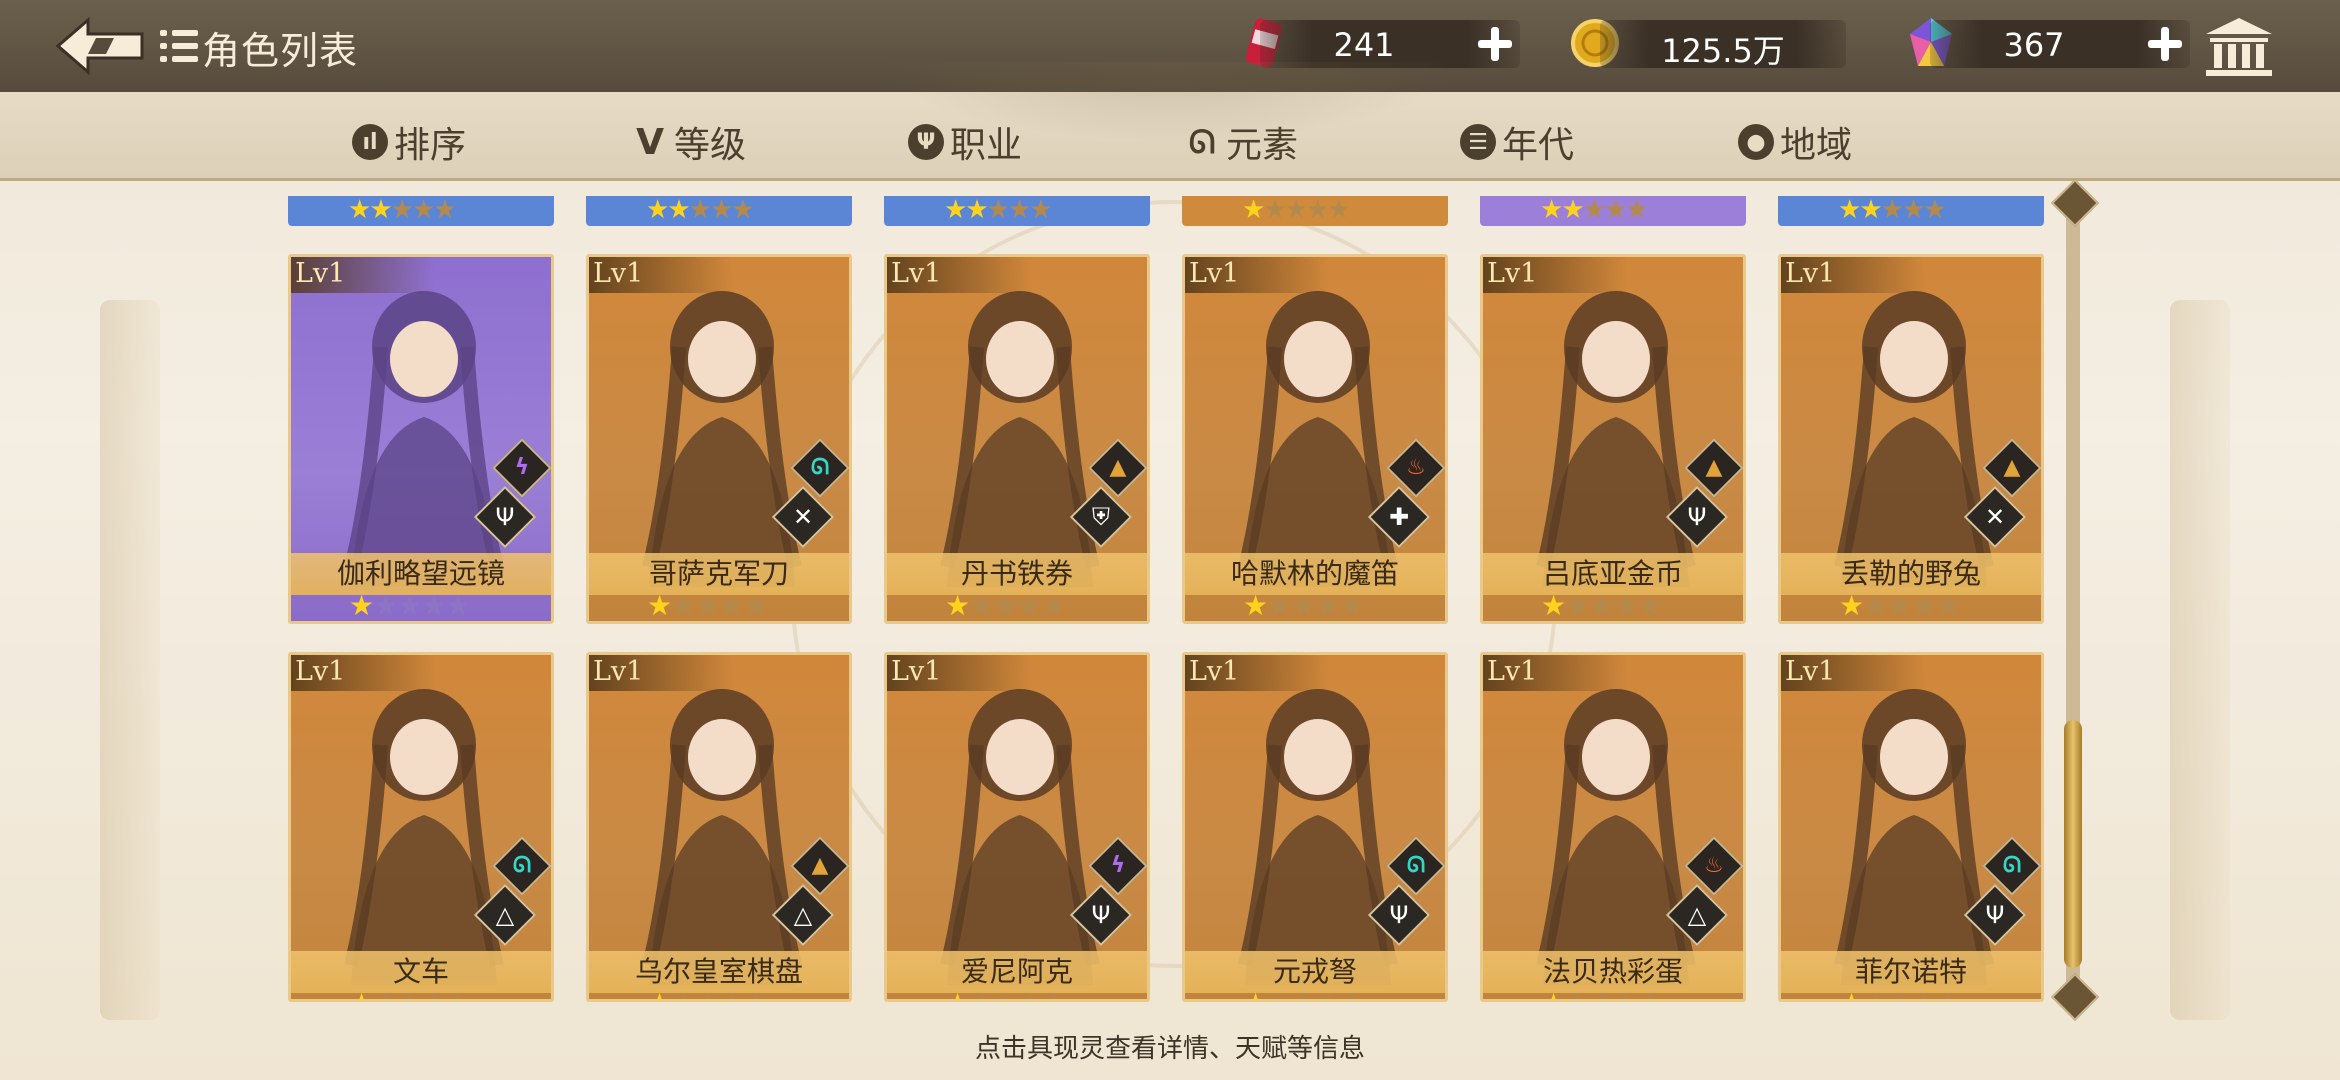 This screenshot has width=2340, height=1080. What do you see at coordinates (1911, 439) in the screenshot?
I see `character-card: Lv1 ▲ ✕ 丢勒的野兔 ★★★★★` at bounding box center [1911, 439].